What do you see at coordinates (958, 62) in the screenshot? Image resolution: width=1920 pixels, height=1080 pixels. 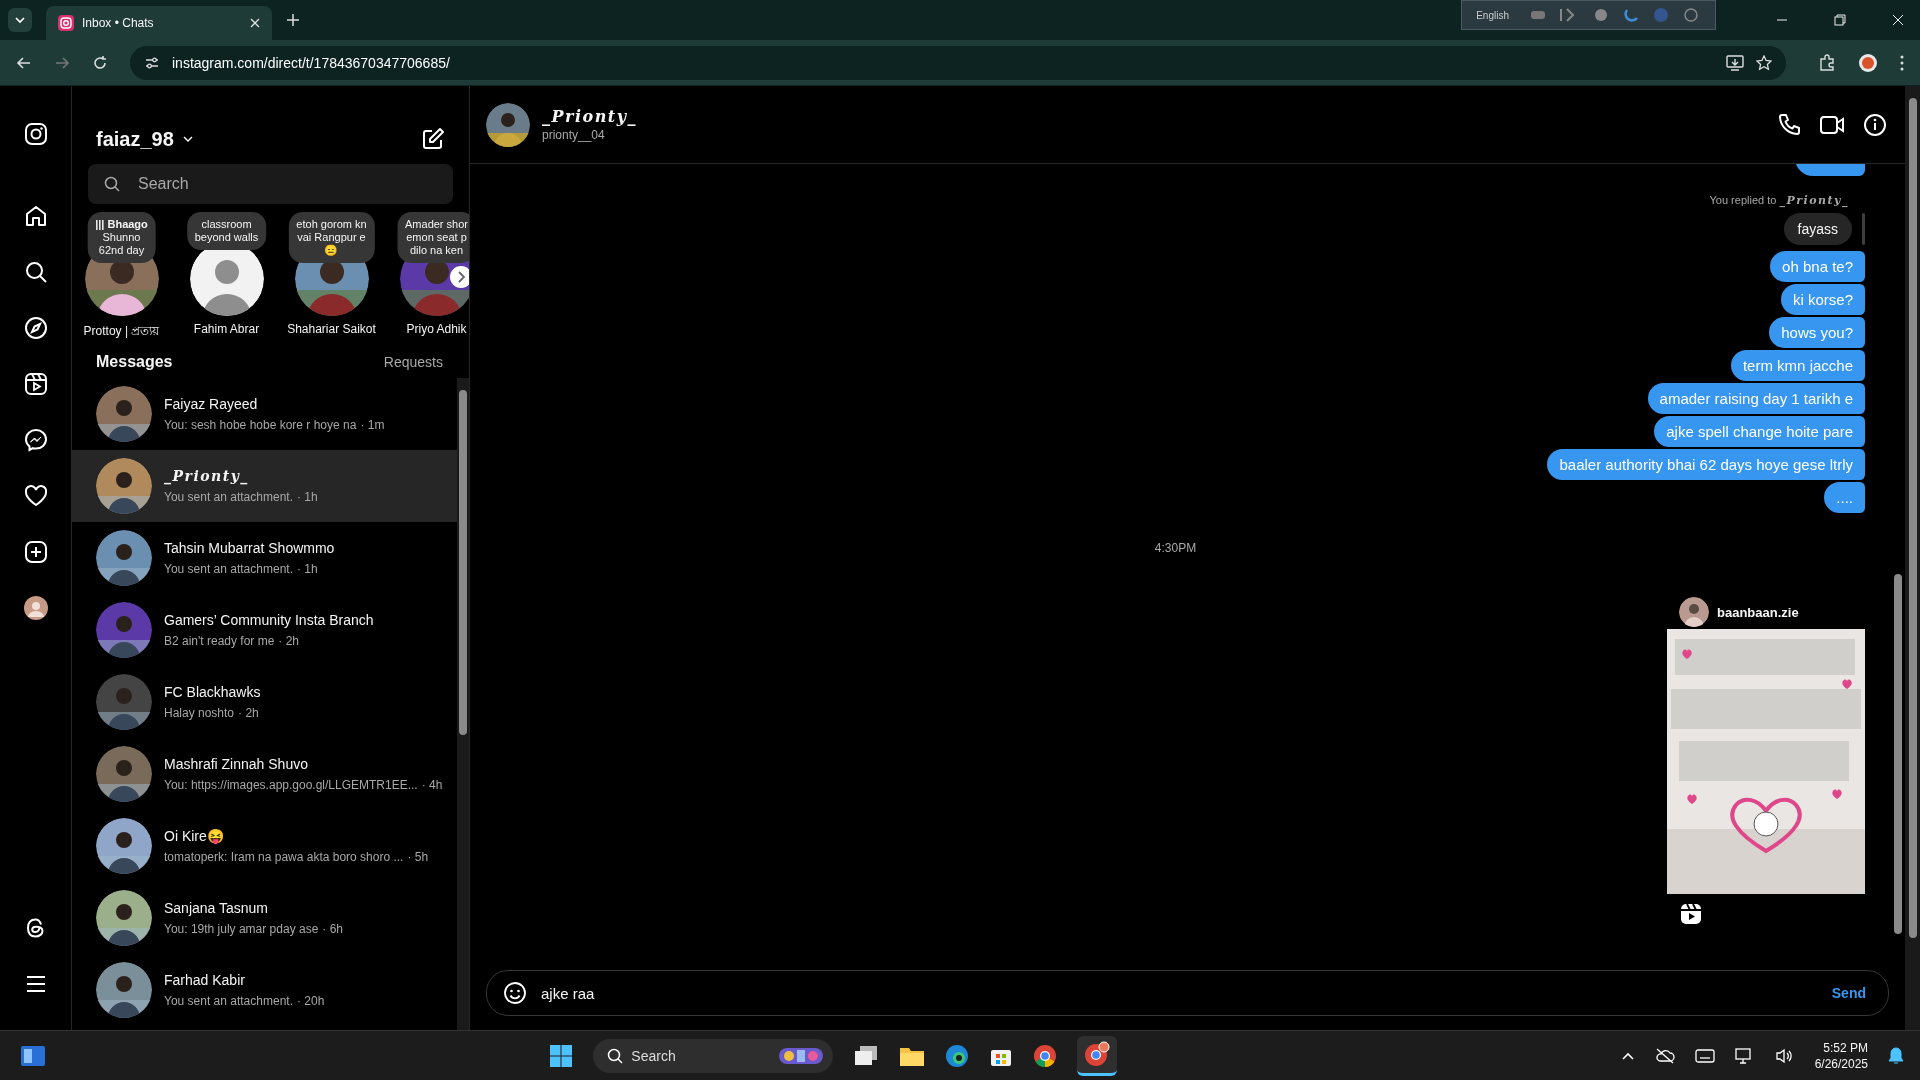 I see `address-bar: instagram.com/direct/t/17843670347706685/` at bounding box center [958, 62].